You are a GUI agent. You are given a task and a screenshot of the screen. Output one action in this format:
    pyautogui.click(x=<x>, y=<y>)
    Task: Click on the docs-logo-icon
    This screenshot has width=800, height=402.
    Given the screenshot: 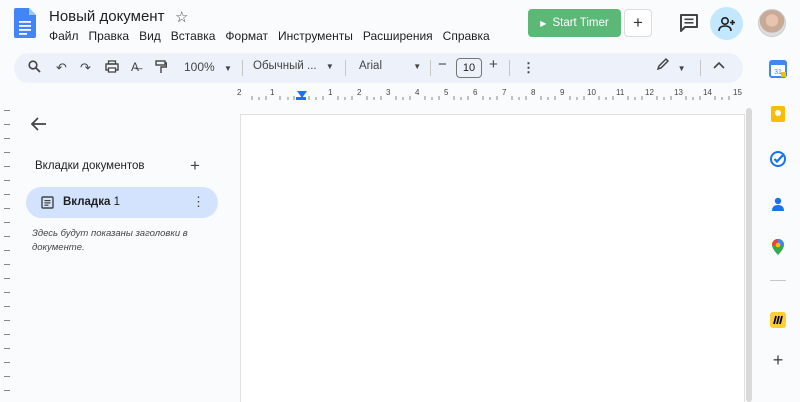 What is the action you would take?
    pyautogui.click(x=25, y=23)
    